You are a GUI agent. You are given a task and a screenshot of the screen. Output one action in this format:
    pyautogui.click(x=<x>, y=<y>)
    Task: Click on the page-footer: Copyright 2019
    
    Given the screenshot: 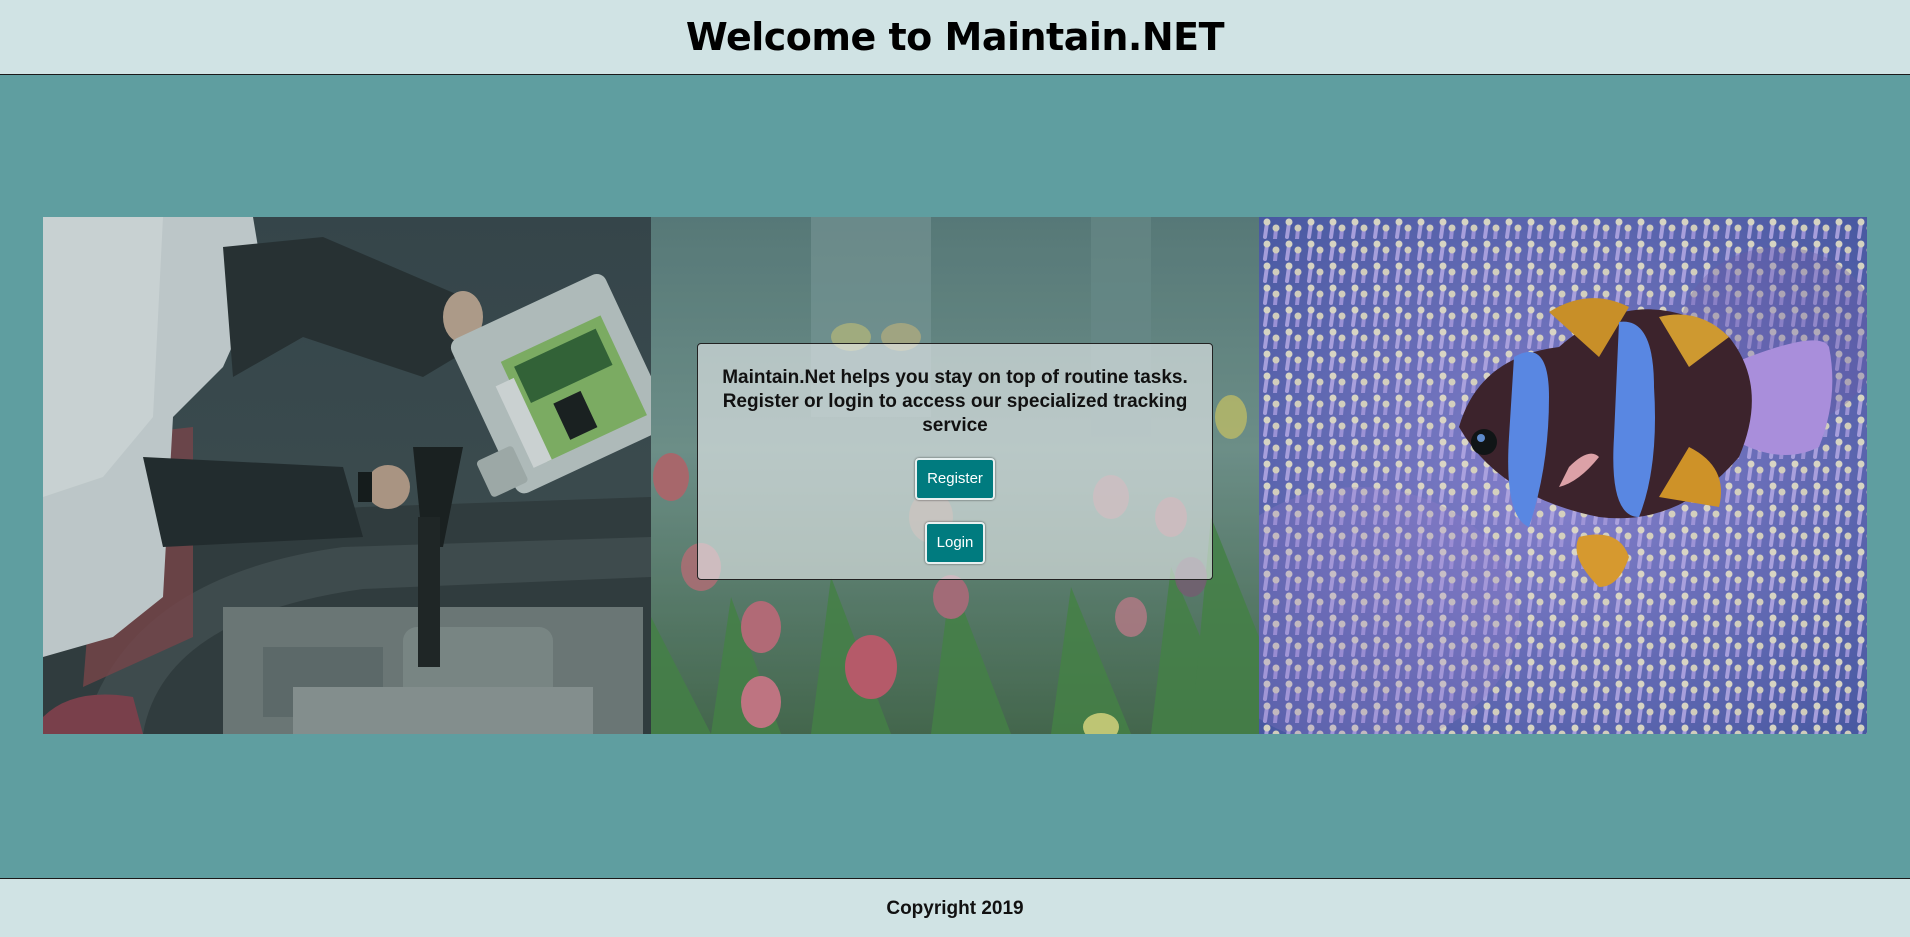 What is the action you would take?
    pyautogui.click(x=955, y=907)
    